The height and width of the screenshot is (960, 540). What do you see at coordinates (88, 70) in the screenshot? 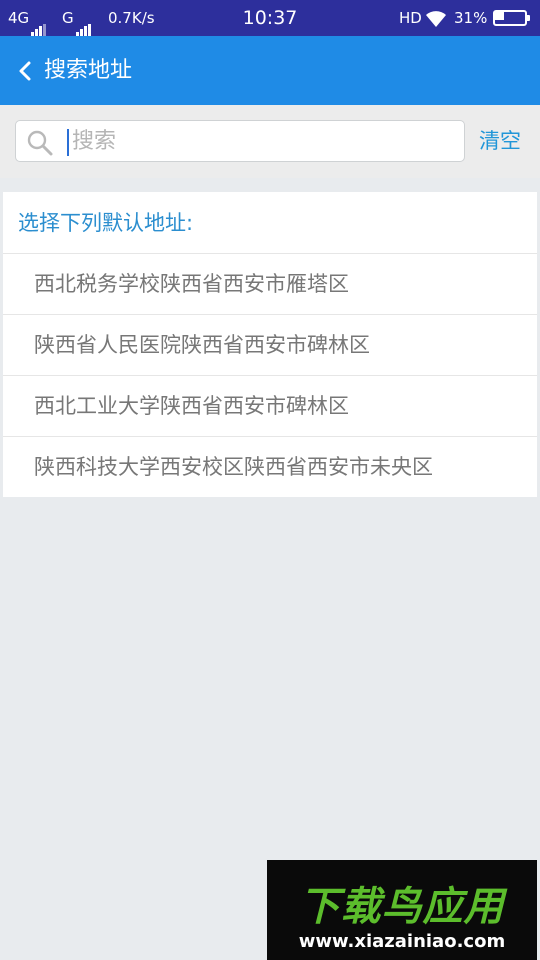
I see `page-title: 搜索地址` at bounding box center [88, 70].